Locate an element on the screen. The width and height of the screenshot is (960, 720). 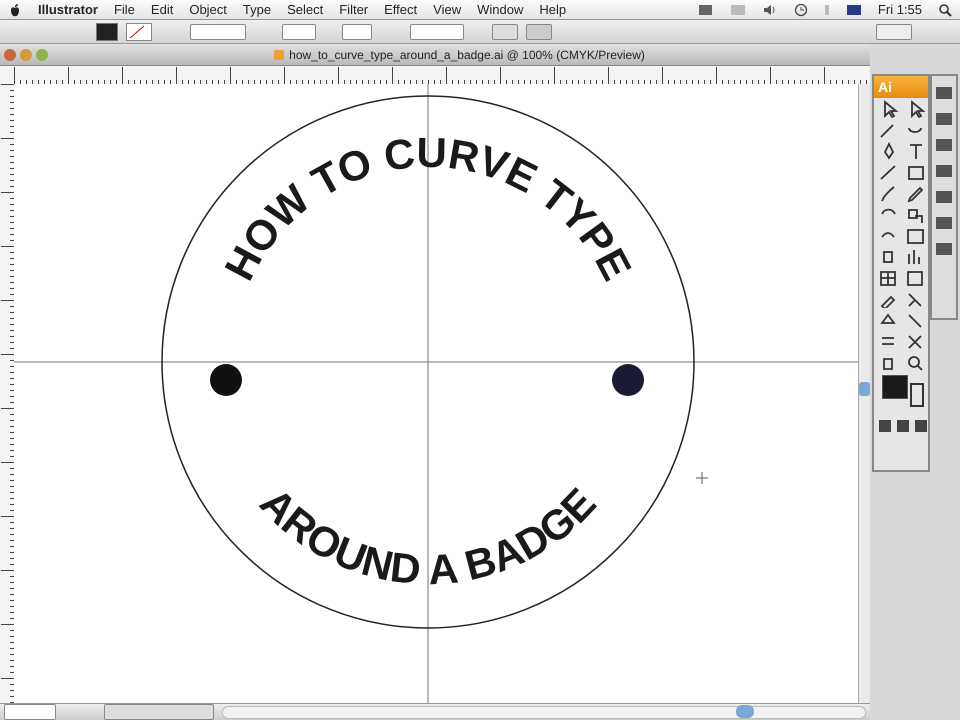
stroke-color-swatch is located at coordinates (917, 395).